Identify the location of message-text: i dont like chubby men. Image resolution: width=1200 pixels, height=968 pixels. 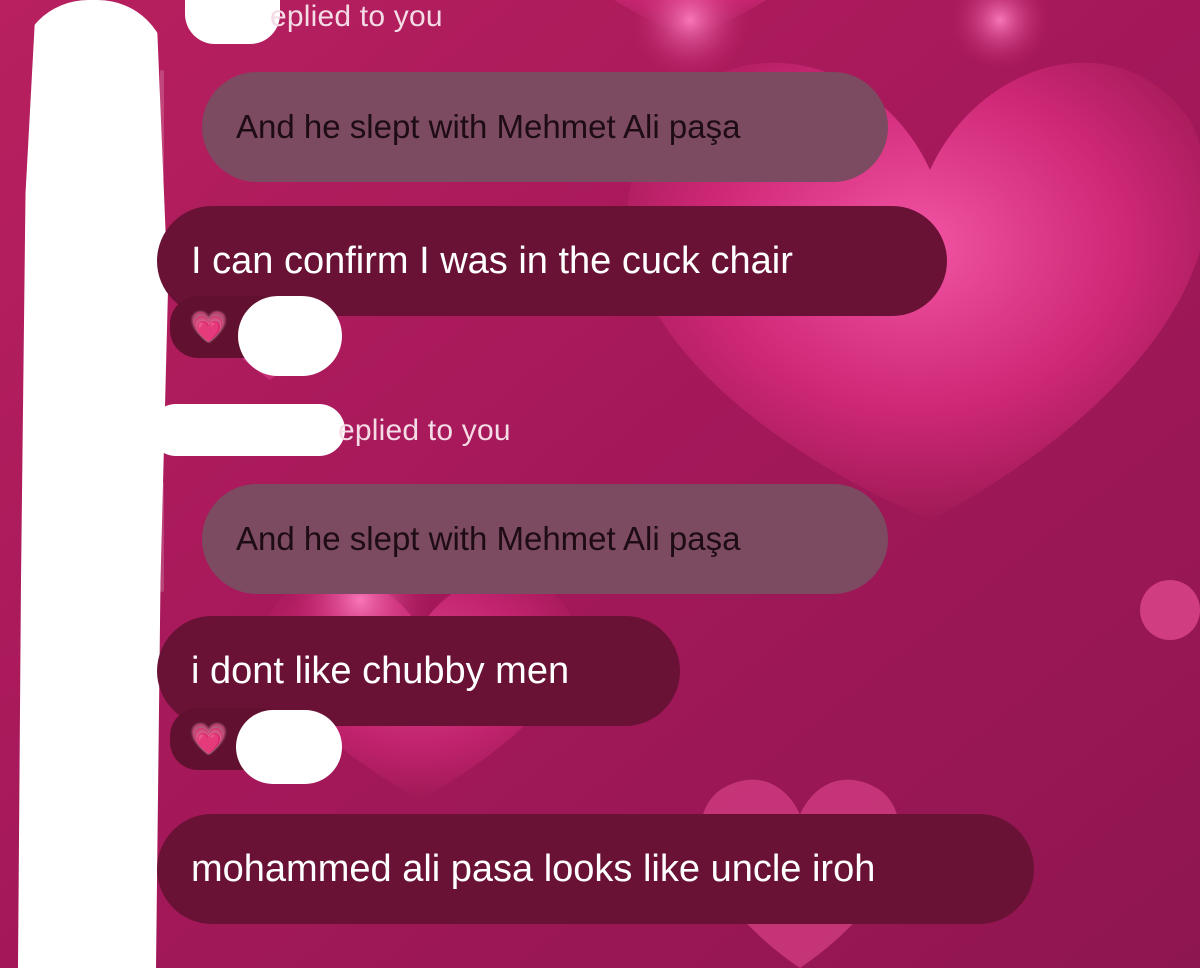
(380, 670).